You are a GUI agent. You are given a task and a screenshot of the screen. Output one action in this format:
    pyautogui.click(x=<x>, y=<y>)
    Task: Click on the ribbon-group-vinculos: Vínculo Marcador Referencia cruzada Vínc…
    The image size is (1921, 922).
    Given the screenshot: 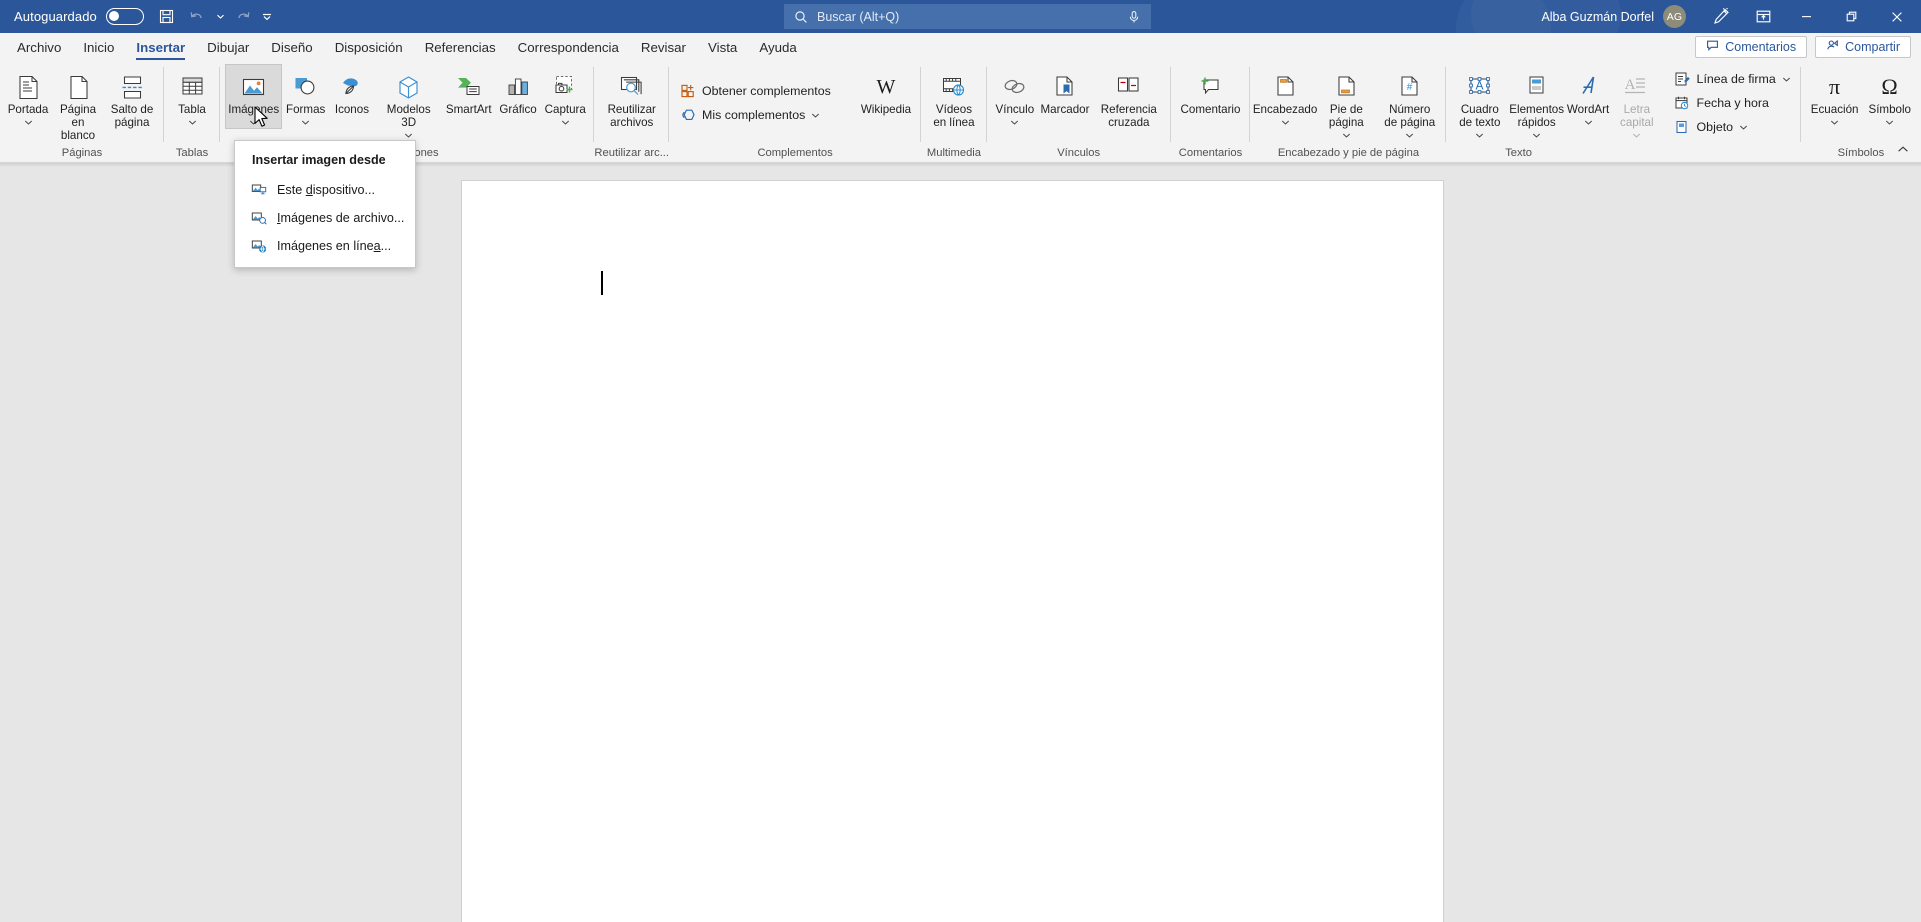 What is the action you would take?
    pyautogui.click(x=1079, y=111)
    